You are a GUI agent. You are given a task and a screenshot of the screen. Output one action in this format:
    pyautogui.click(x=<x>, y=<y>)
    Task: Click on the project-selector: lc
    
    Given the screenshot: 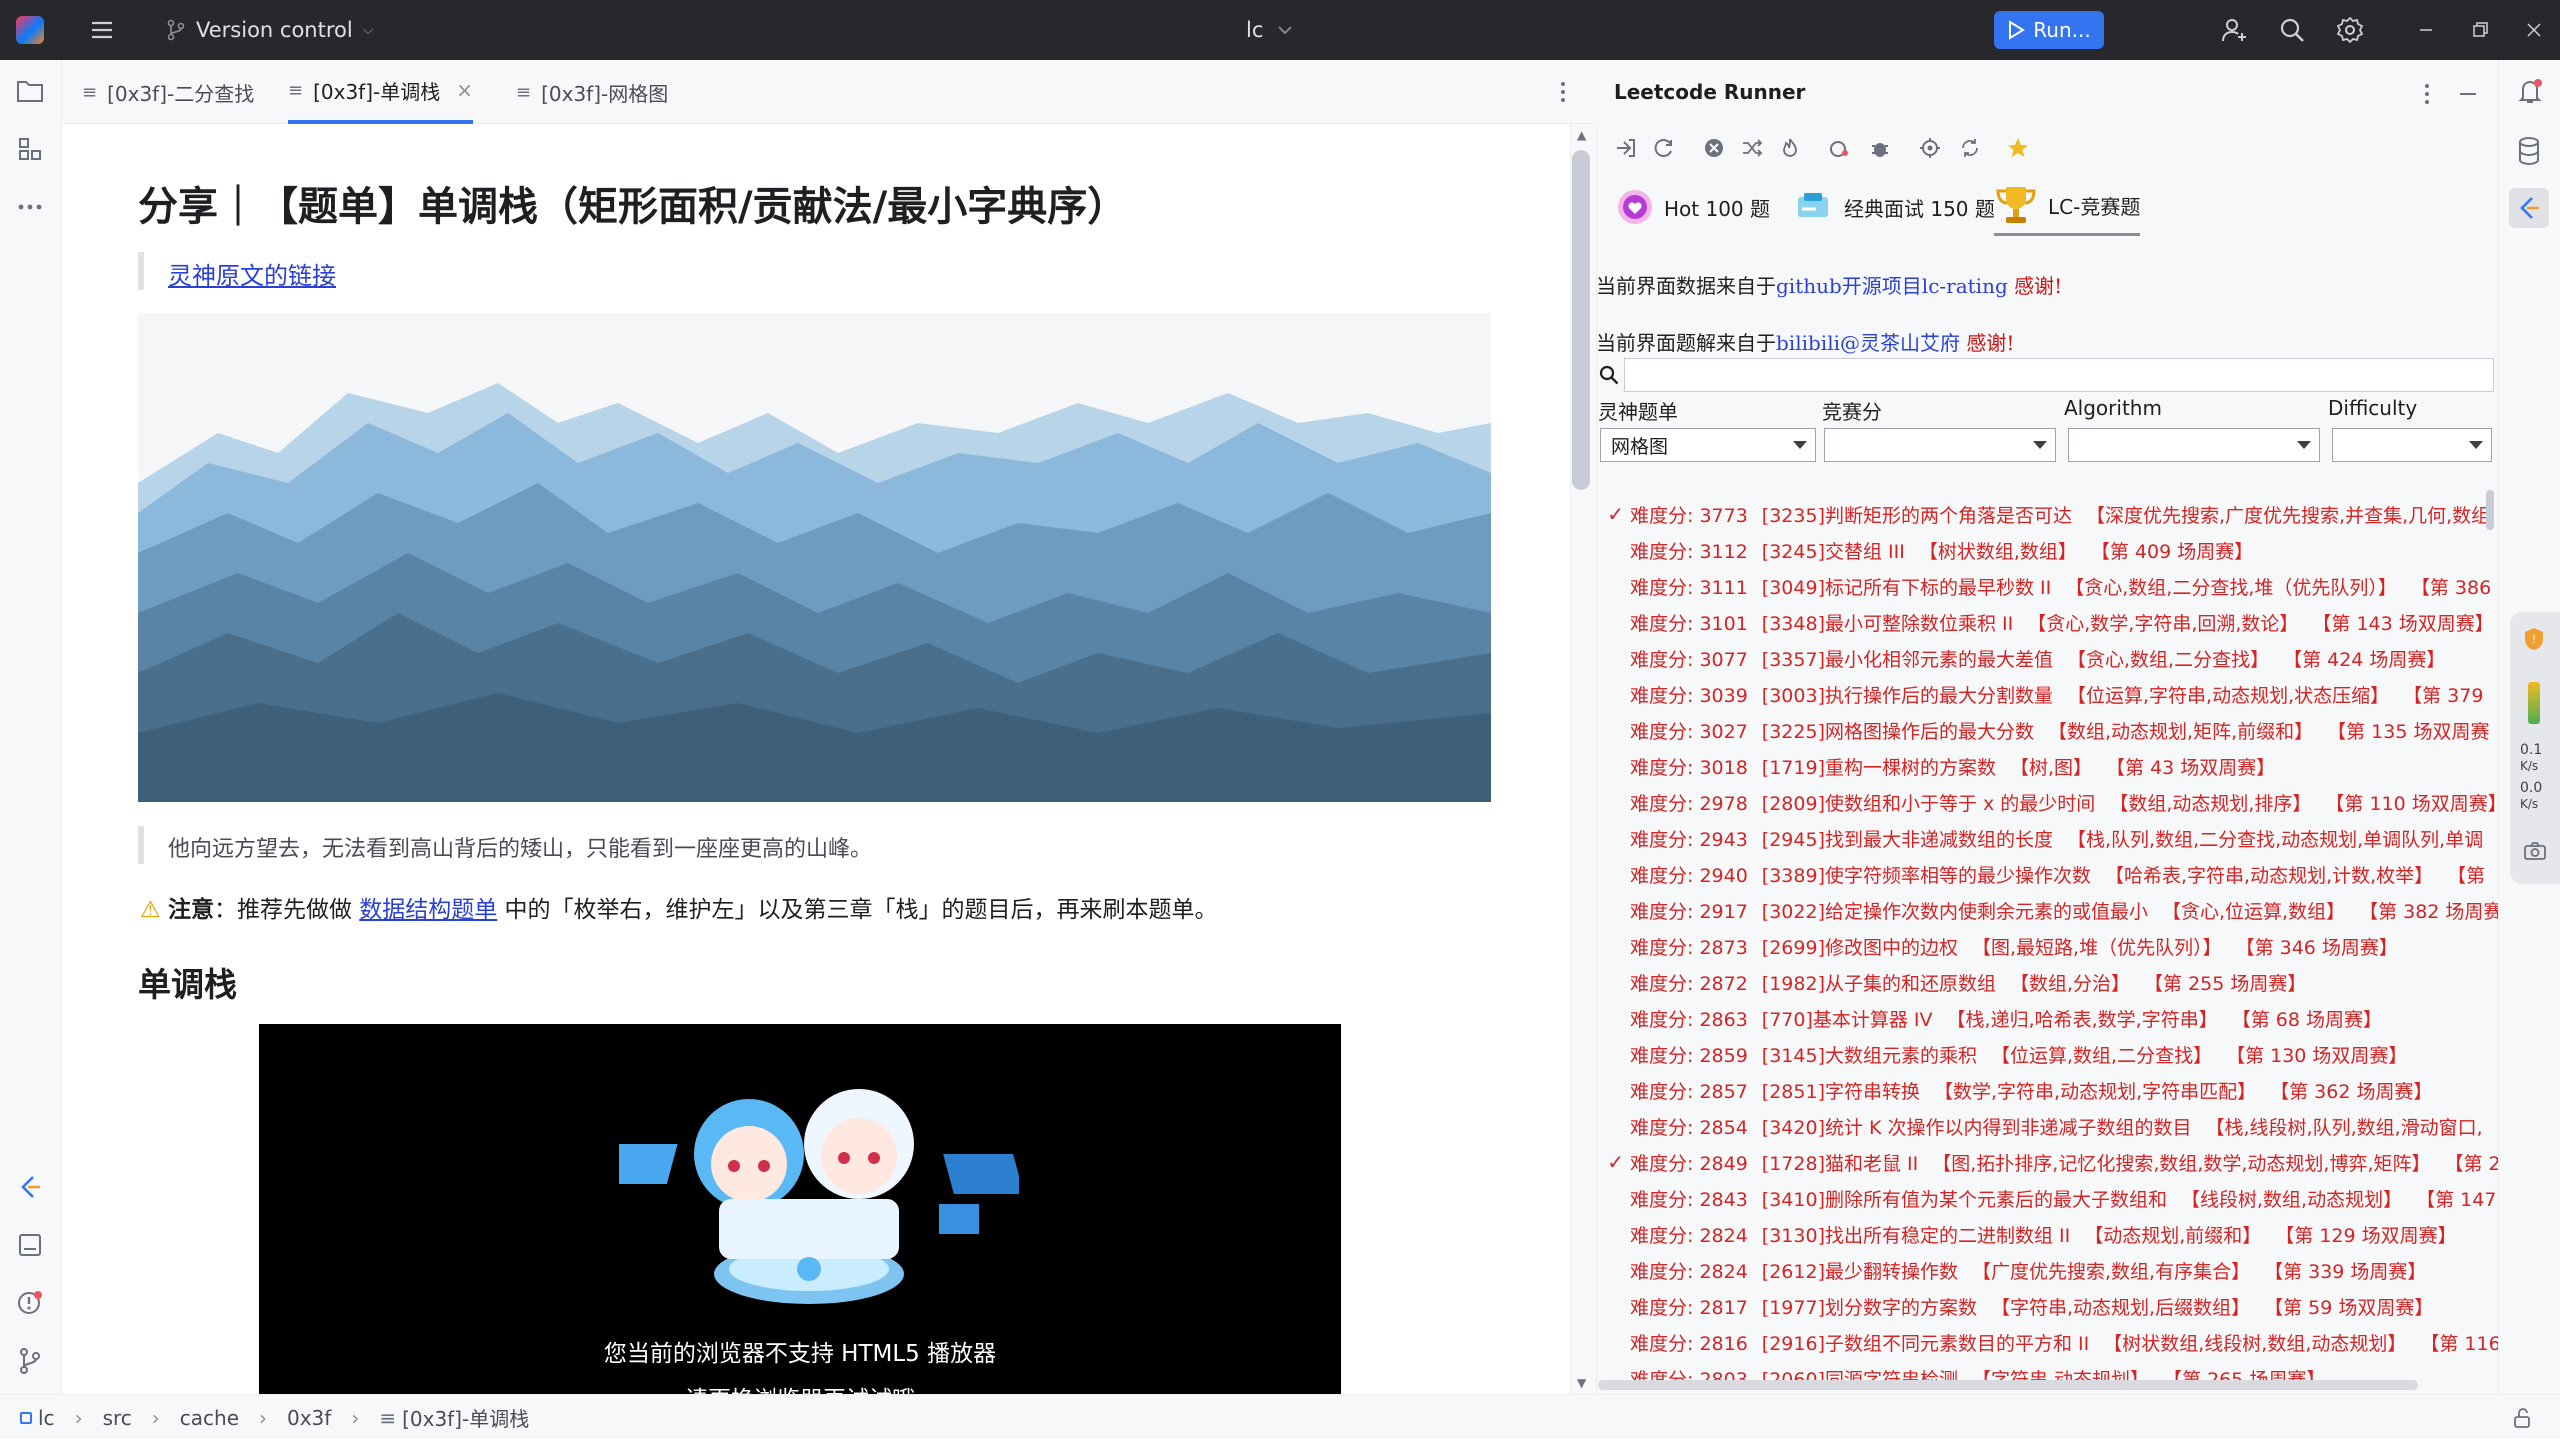 What is the action you would take?
    pyautogui.click(x=1269, y=30)
    